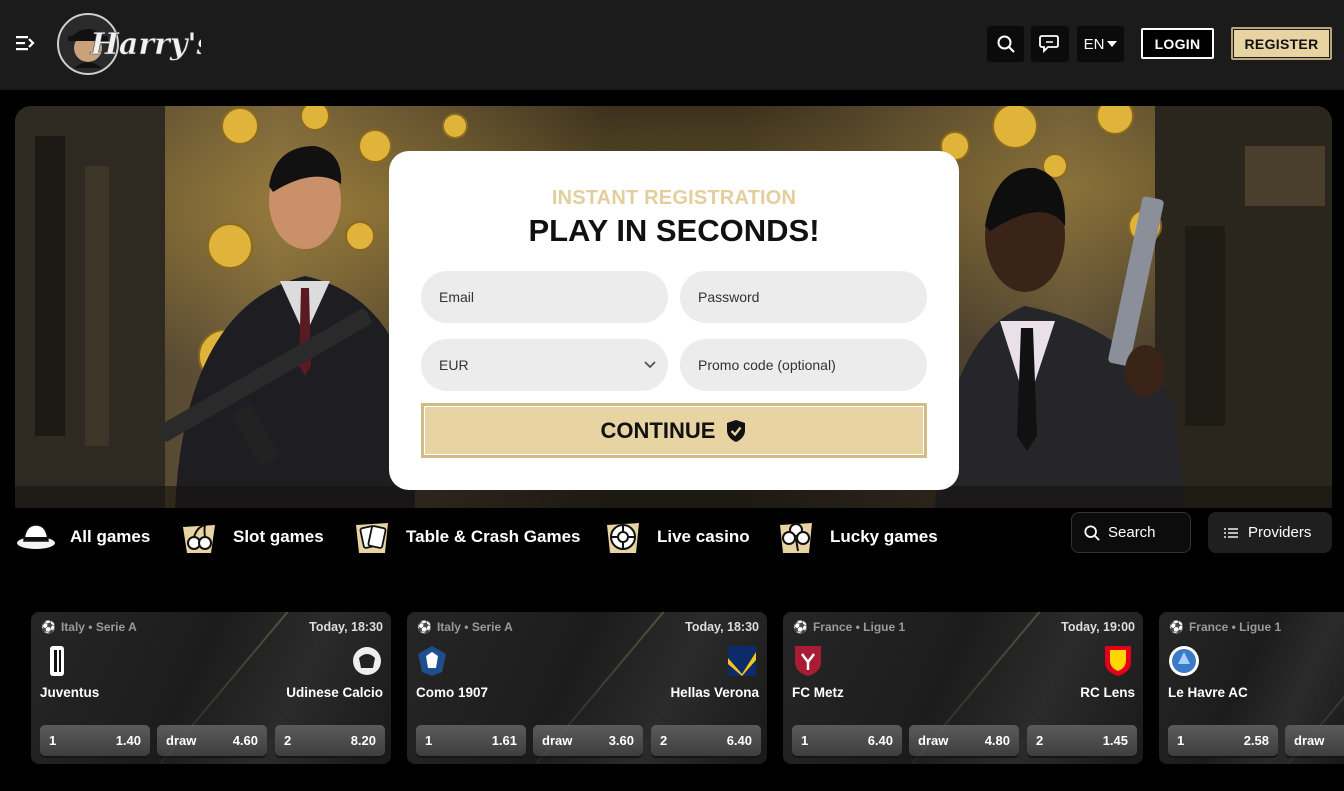  I want to click on clover-icon, so click(796, 538).